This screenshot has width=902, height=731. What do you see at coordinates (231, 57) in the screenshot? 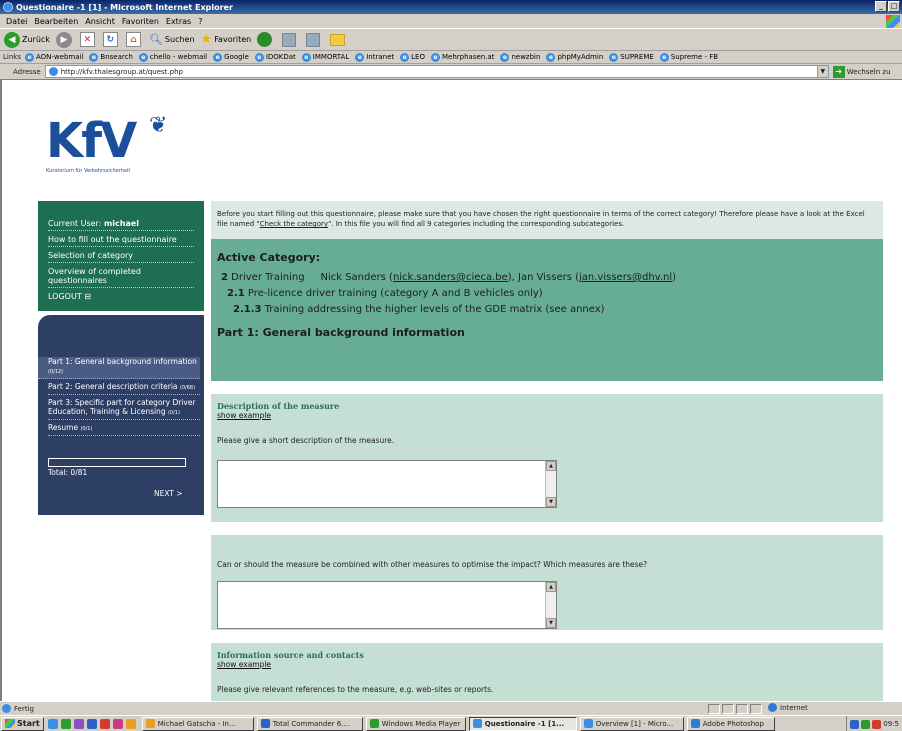
I see `link-google: e Google` at bounding box center [231, 57].